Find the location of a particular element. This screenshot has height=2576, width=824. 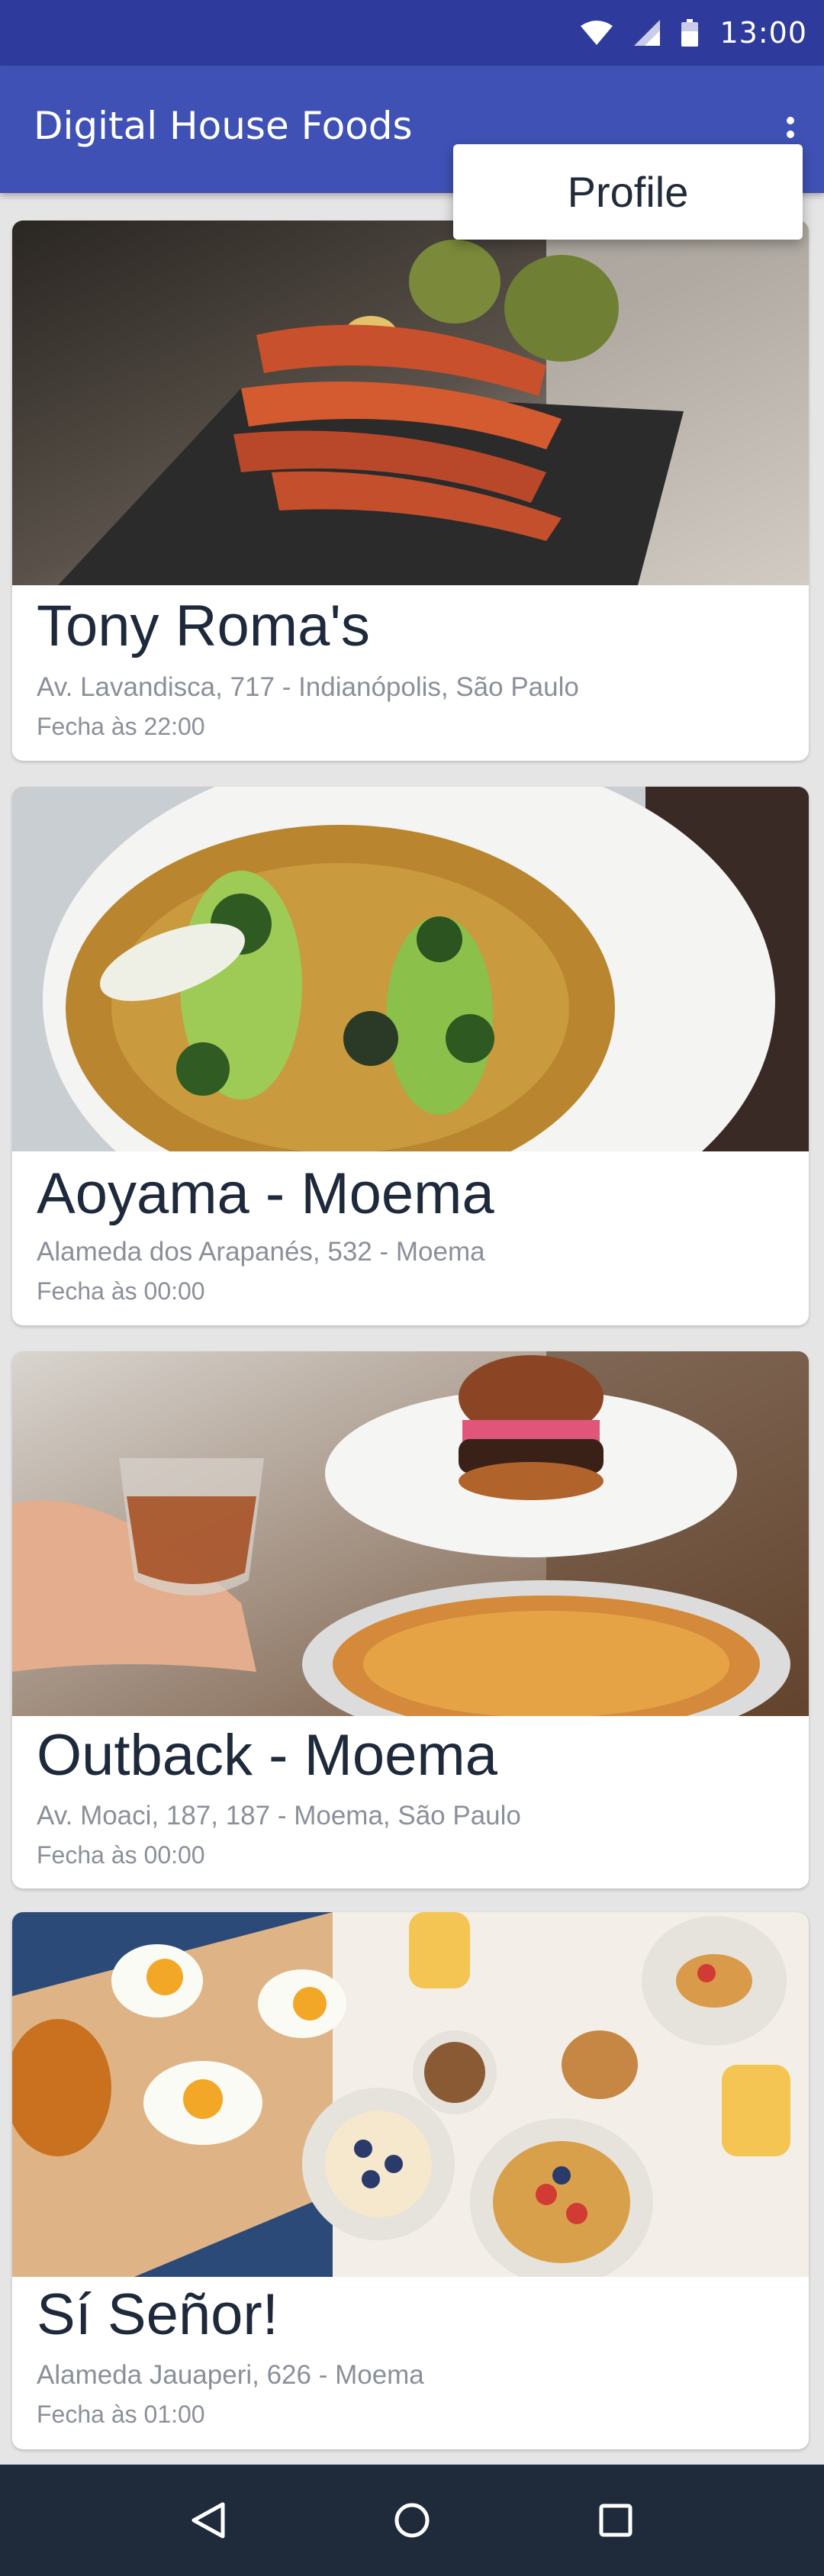

restaurant-hours: Fecha às 01:00 is located at coordinates (121, 2414).